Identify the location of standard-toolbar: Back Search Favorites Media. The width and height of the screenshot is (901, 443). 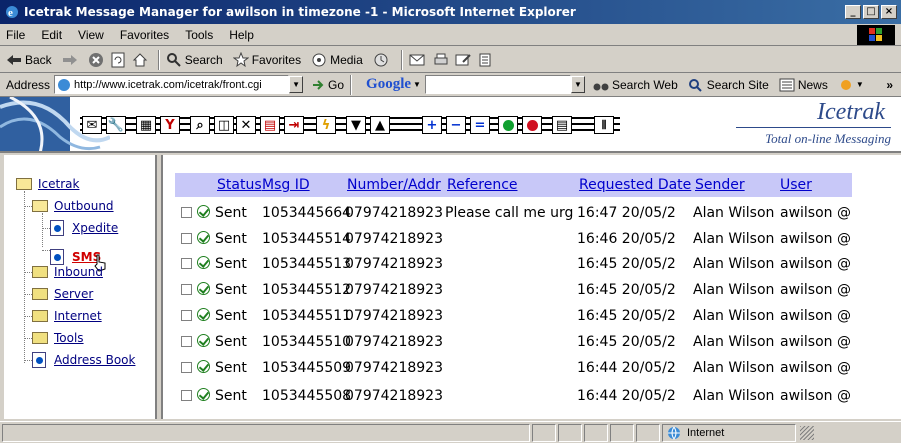
(450, 60).